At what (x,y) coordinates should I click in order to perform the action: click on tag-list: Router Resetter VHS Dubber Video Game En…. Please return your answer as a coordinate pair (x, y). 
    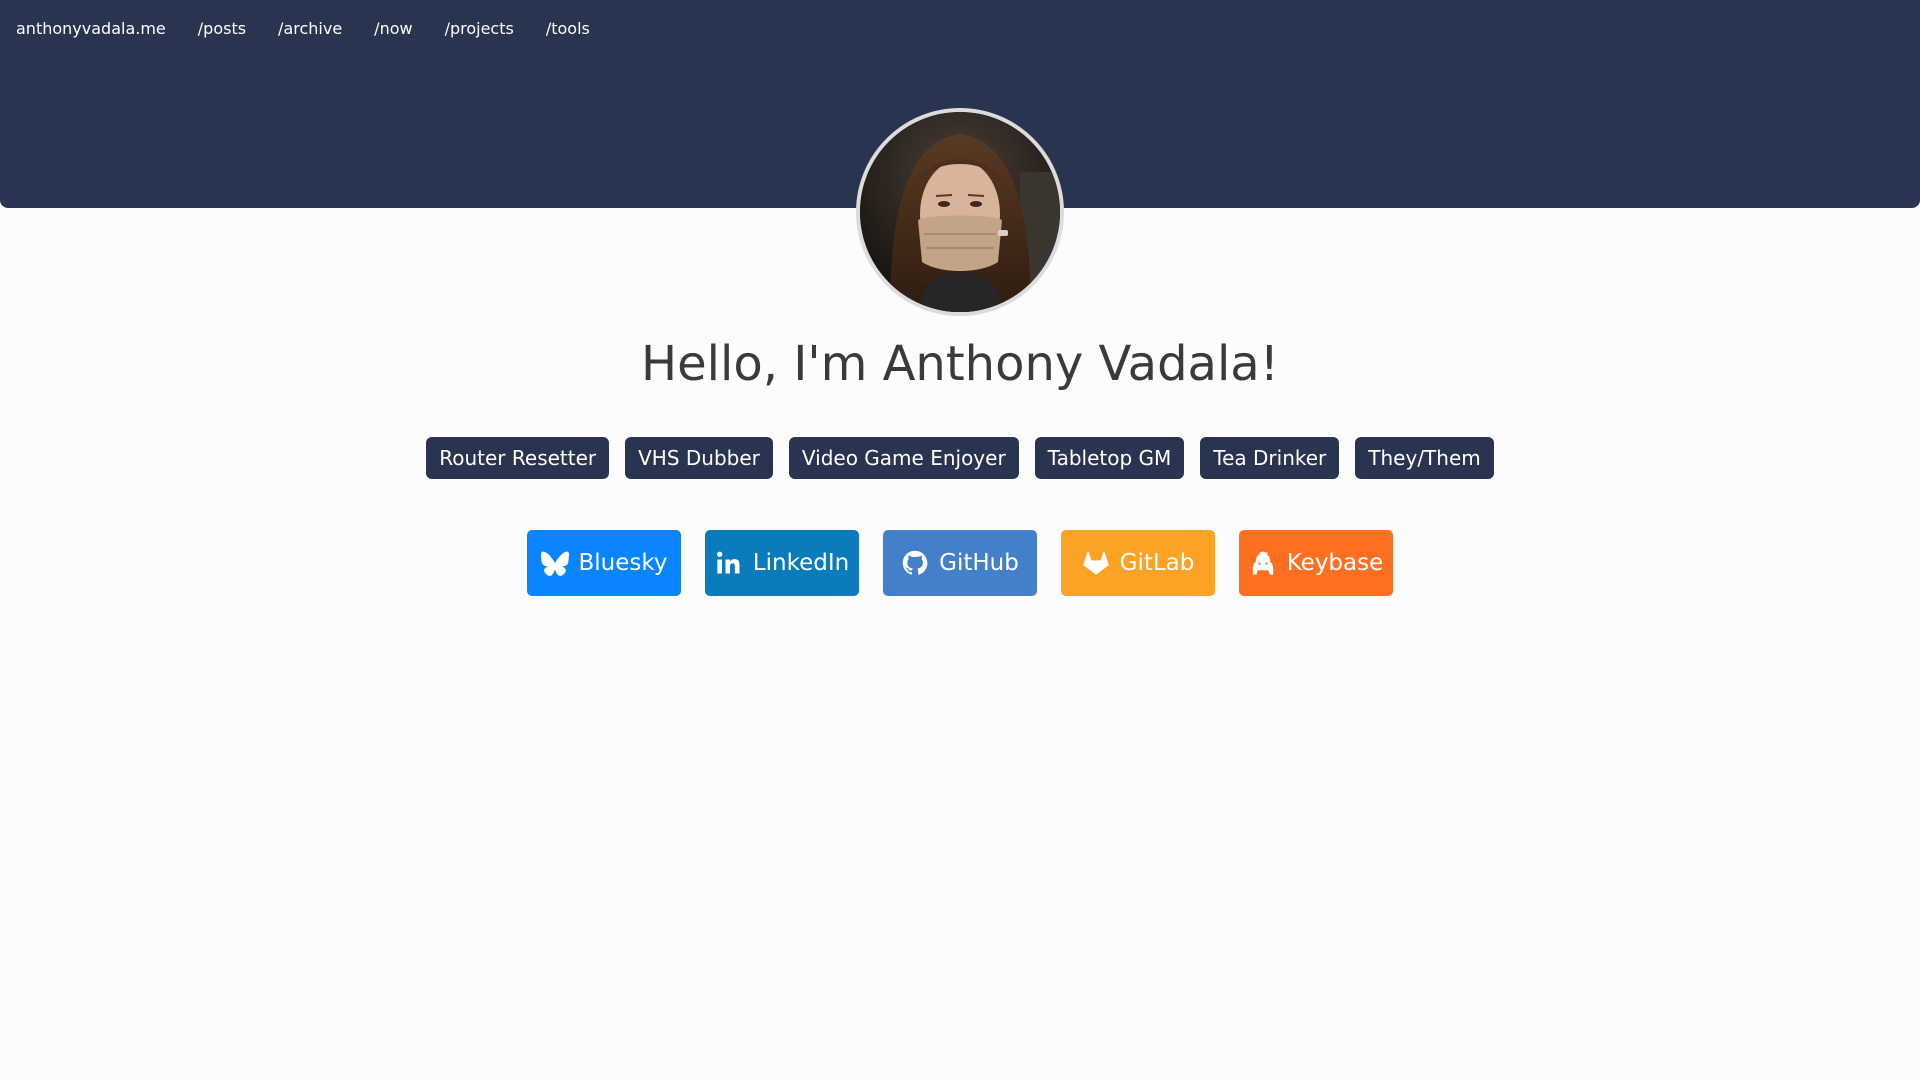
    Looking at the image, I should click on (960, 458).